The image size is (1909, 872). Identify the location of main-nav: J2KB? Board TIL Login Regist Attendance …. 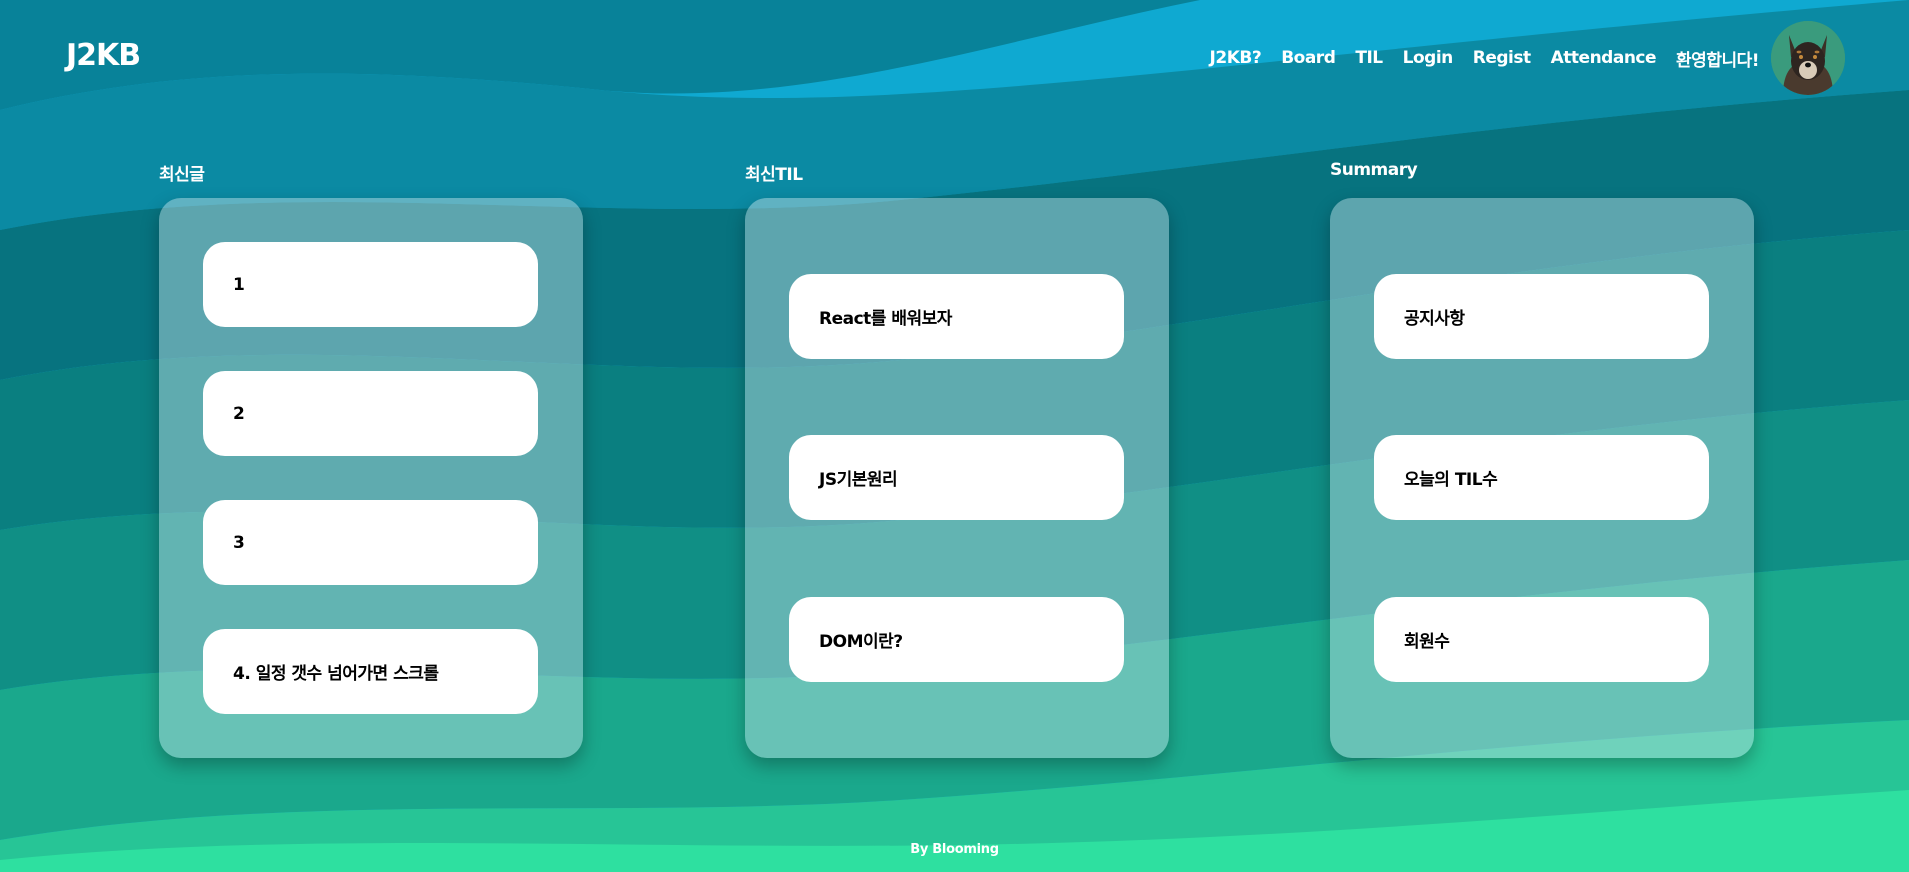
(1527, 58).